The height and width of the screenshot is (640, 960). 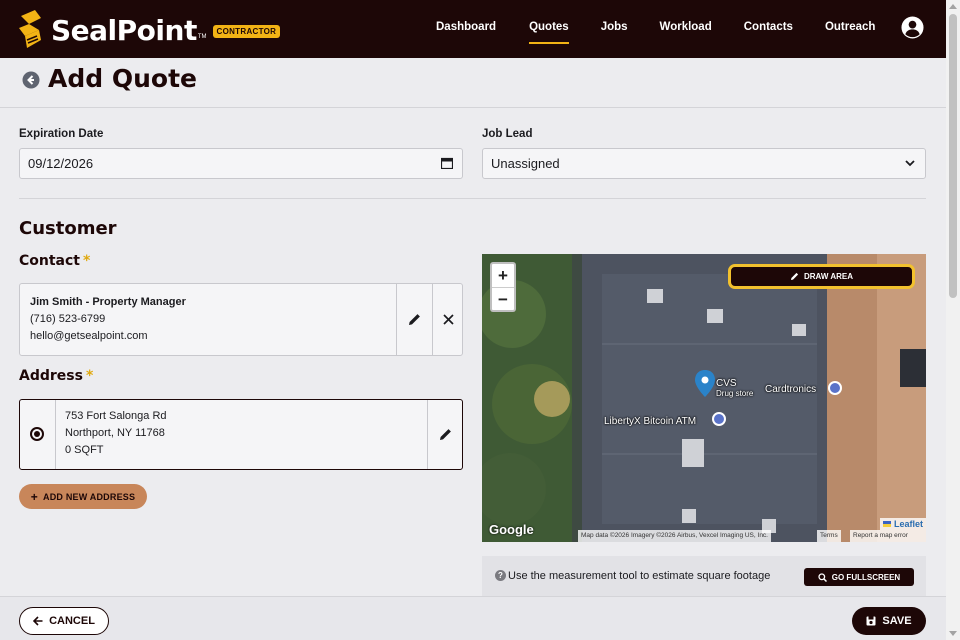 I want to click on save-button: SAVE, so click(x=889, y=621).